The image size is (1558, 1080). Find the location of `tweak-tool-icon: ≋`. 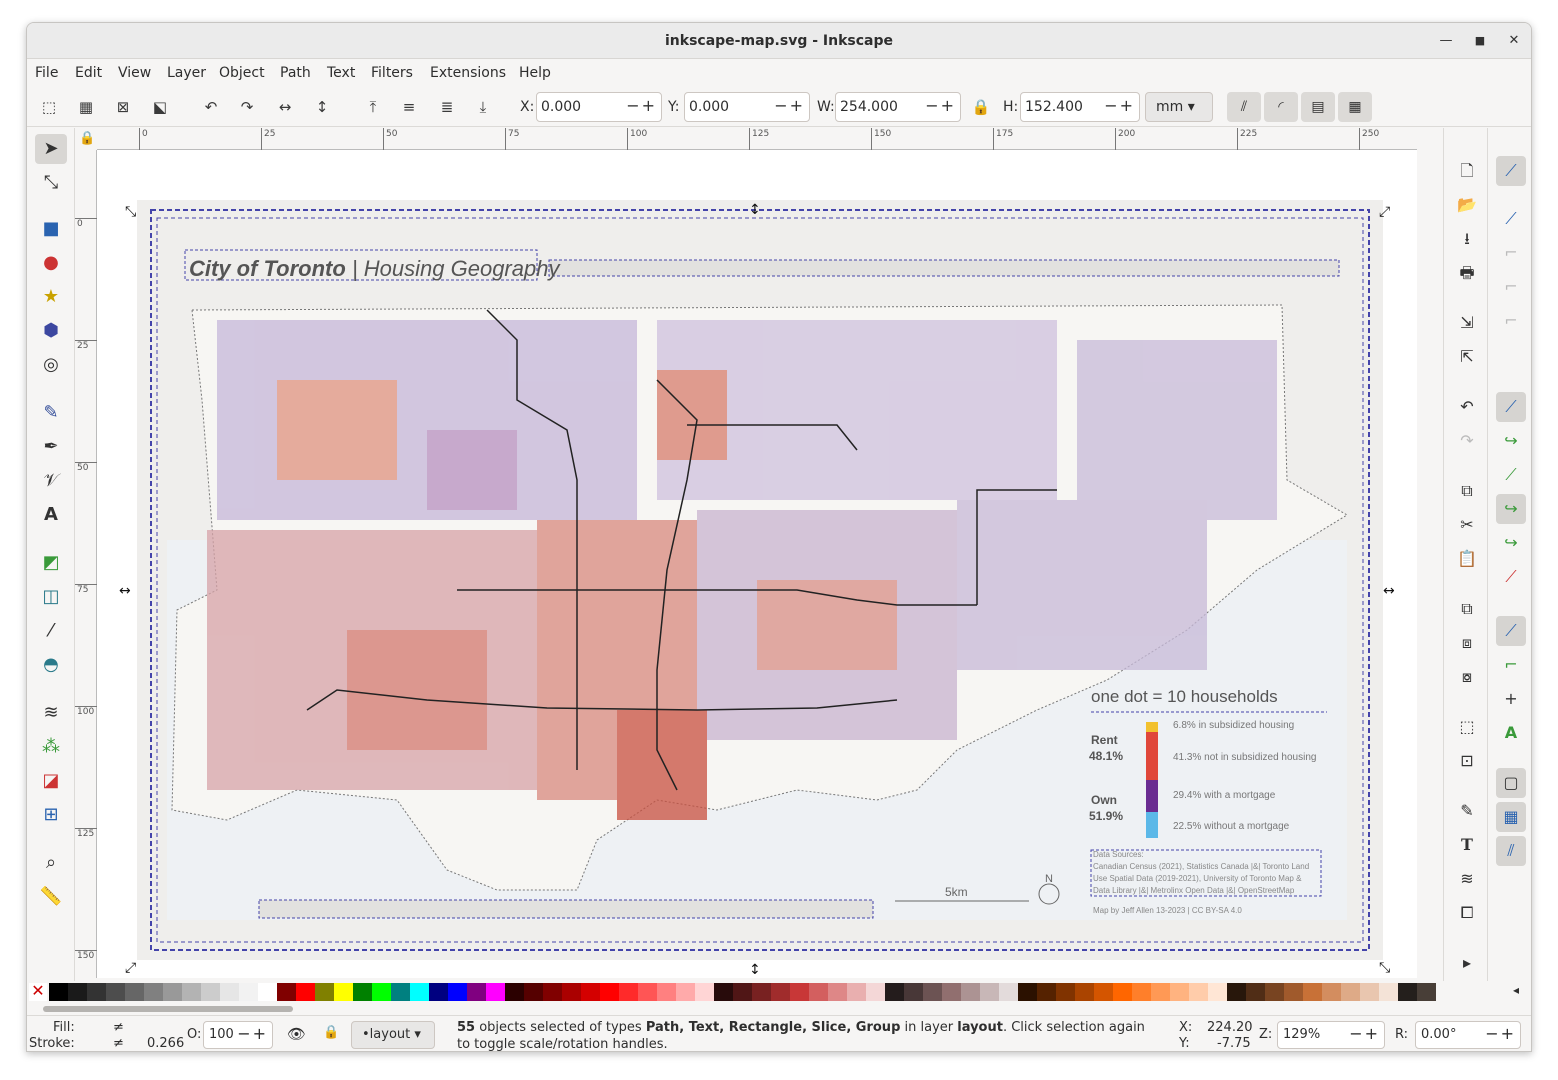

tweak-tool-icon: ≋ is located at coordinates (51, 713).